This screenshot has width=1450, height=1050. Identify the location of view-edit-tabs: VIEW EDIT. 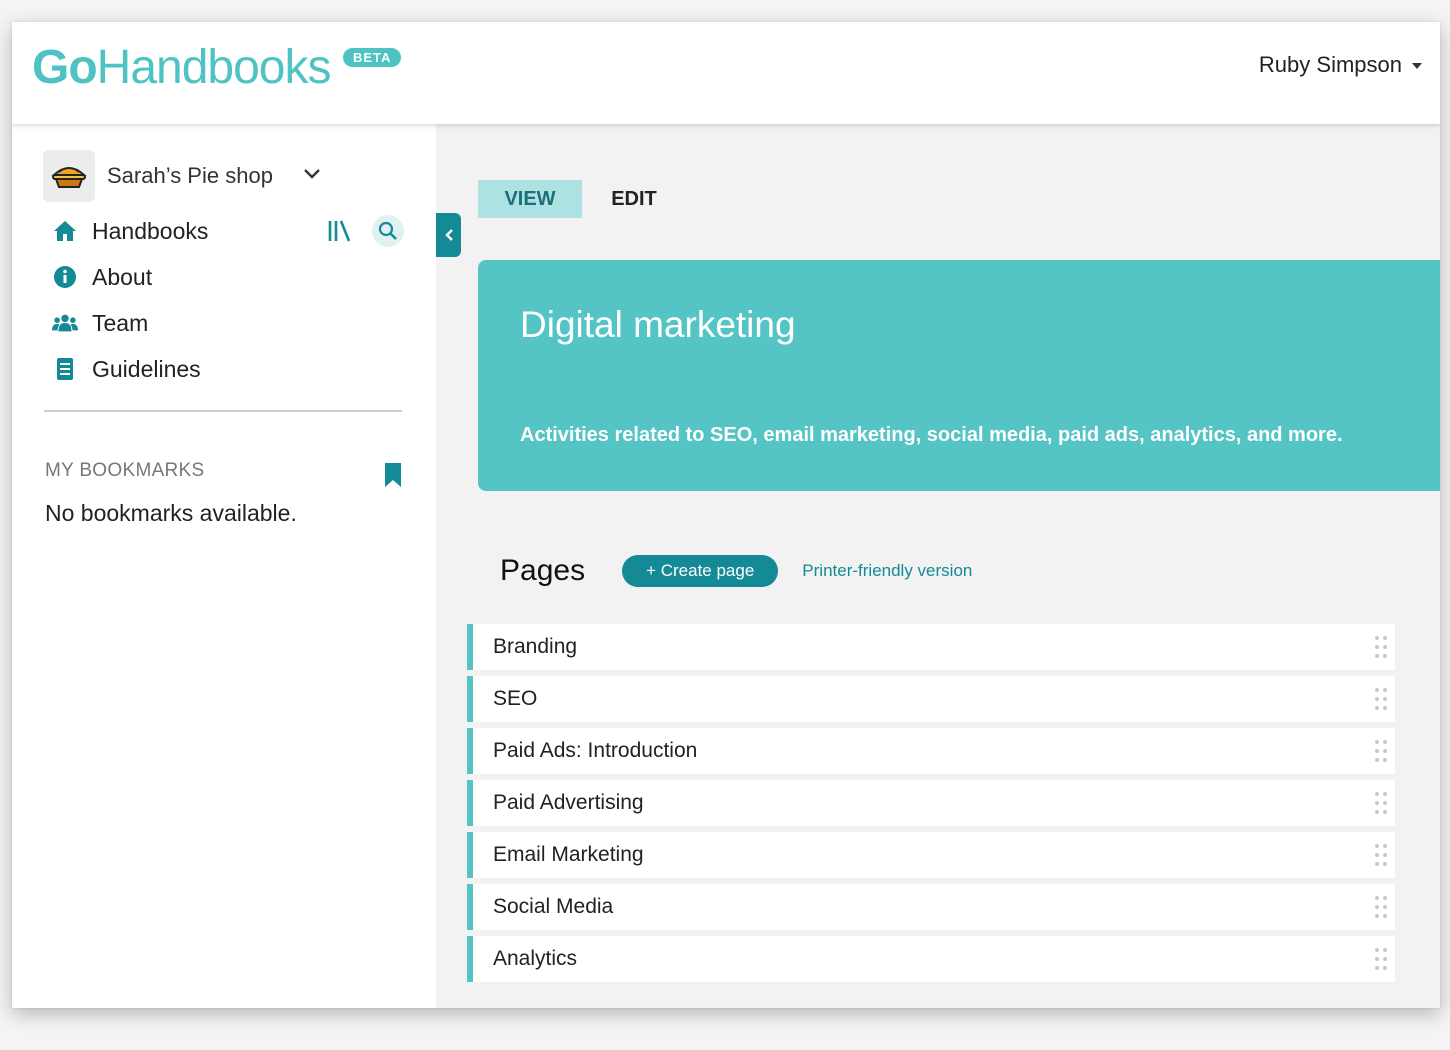
(582, 199).